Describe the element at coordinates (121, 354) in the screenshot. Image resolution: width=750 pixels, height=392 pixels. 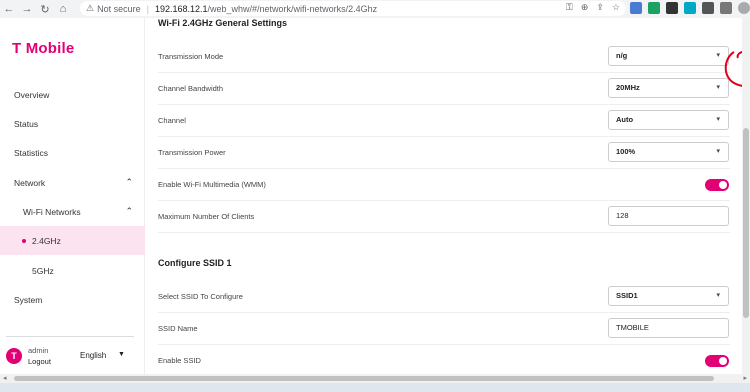
I see `caret-down-icon: ▼` at that location.